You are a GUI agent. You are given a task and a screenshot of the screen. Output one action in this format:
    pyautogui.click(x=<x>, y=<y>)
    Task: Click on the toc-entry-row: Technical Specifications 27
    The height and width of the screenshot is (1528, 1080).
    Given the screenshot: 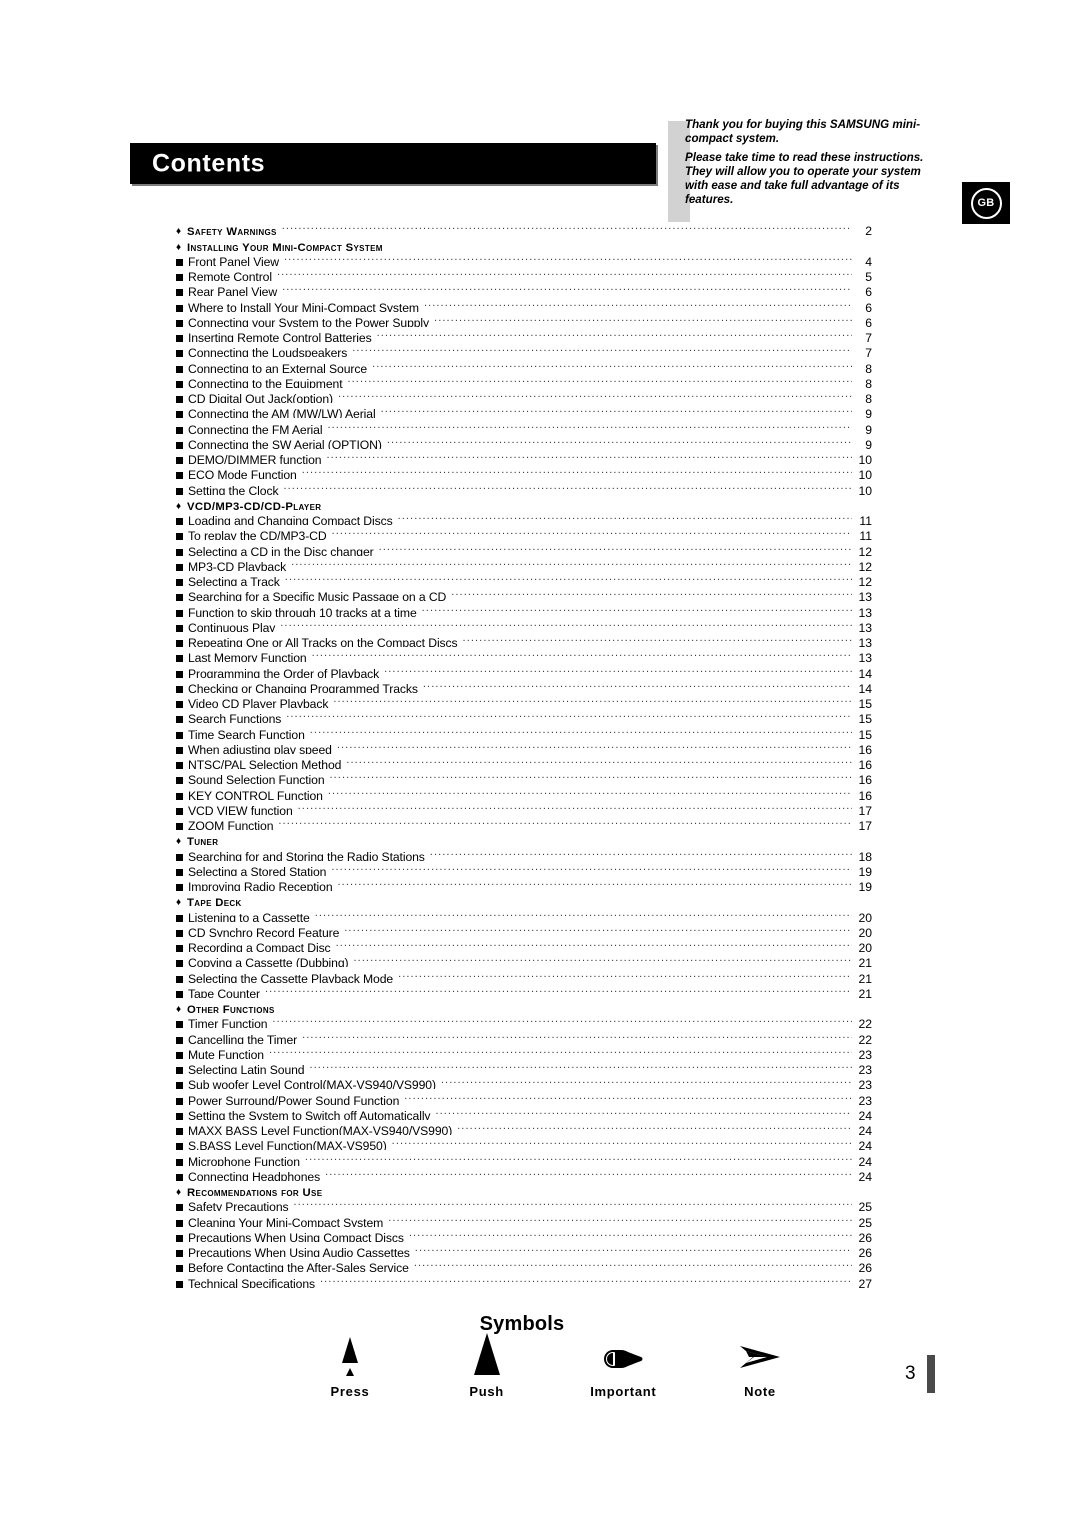 What is the action you would take?
    pyautogui.click(x=524, y=1280)
    